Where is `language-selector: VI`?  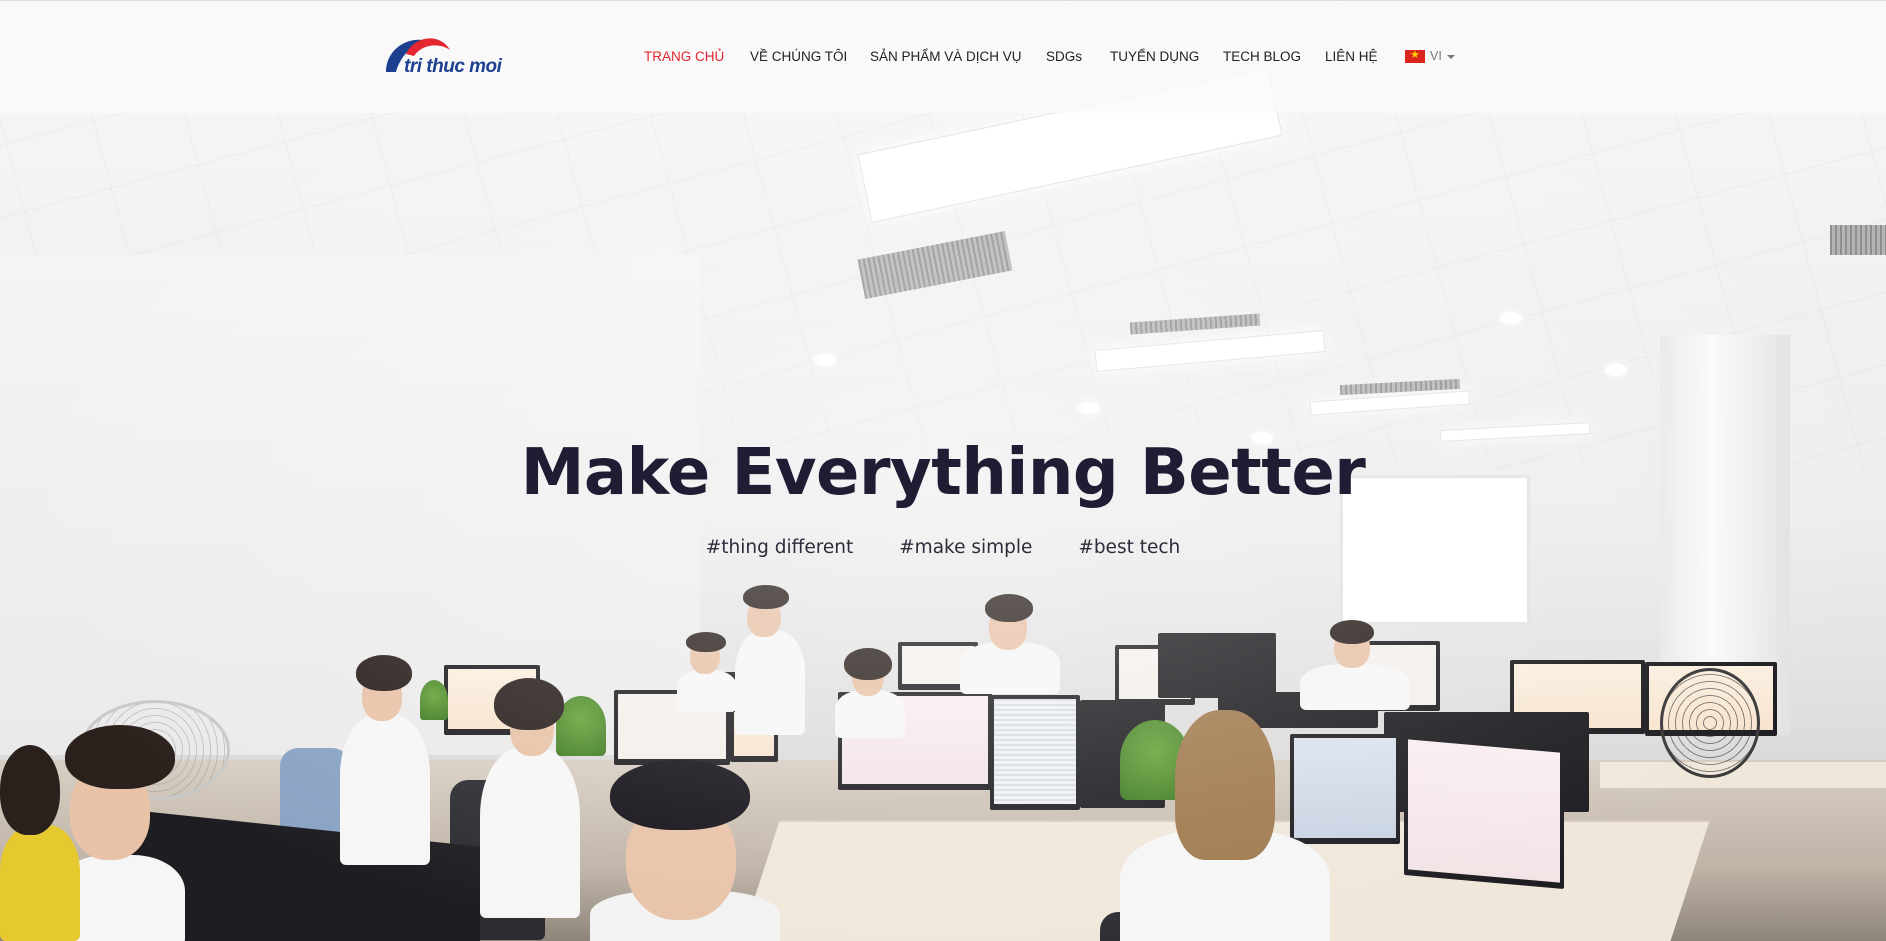
language-selector: VI is located at coordinates (1430, 55).